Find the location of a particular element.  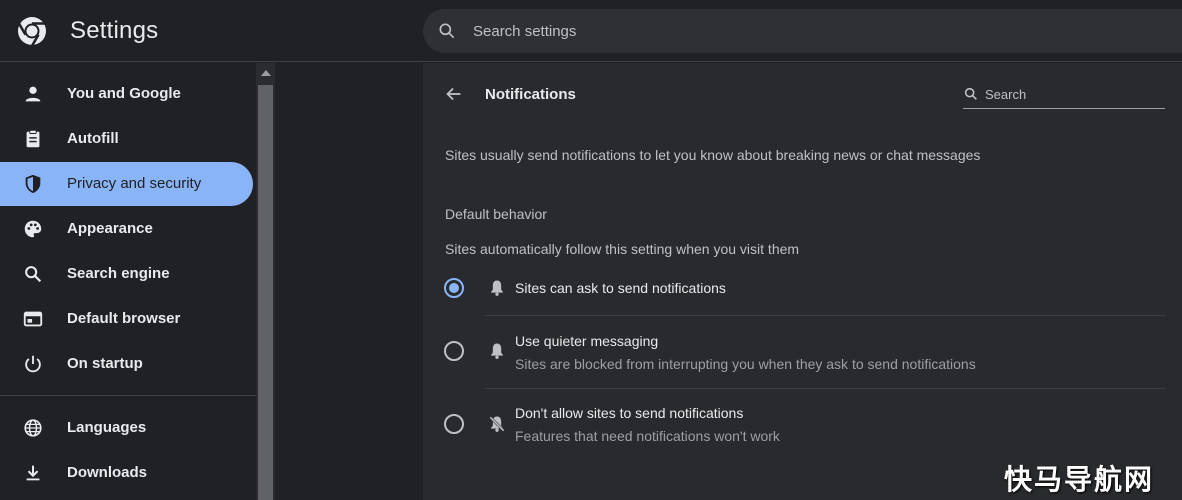

section-heading: Default behavior is located at coordinates (496, 214).